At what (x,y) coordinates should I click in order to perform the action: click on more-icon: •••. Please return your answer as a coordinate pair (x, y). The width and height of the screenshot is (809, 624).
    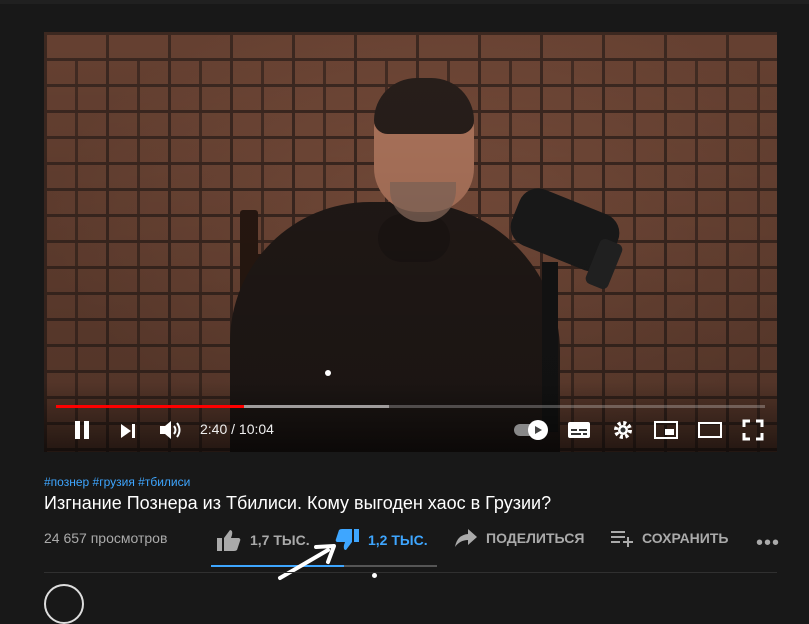
    Looking at the image, I should click on (768, 543).